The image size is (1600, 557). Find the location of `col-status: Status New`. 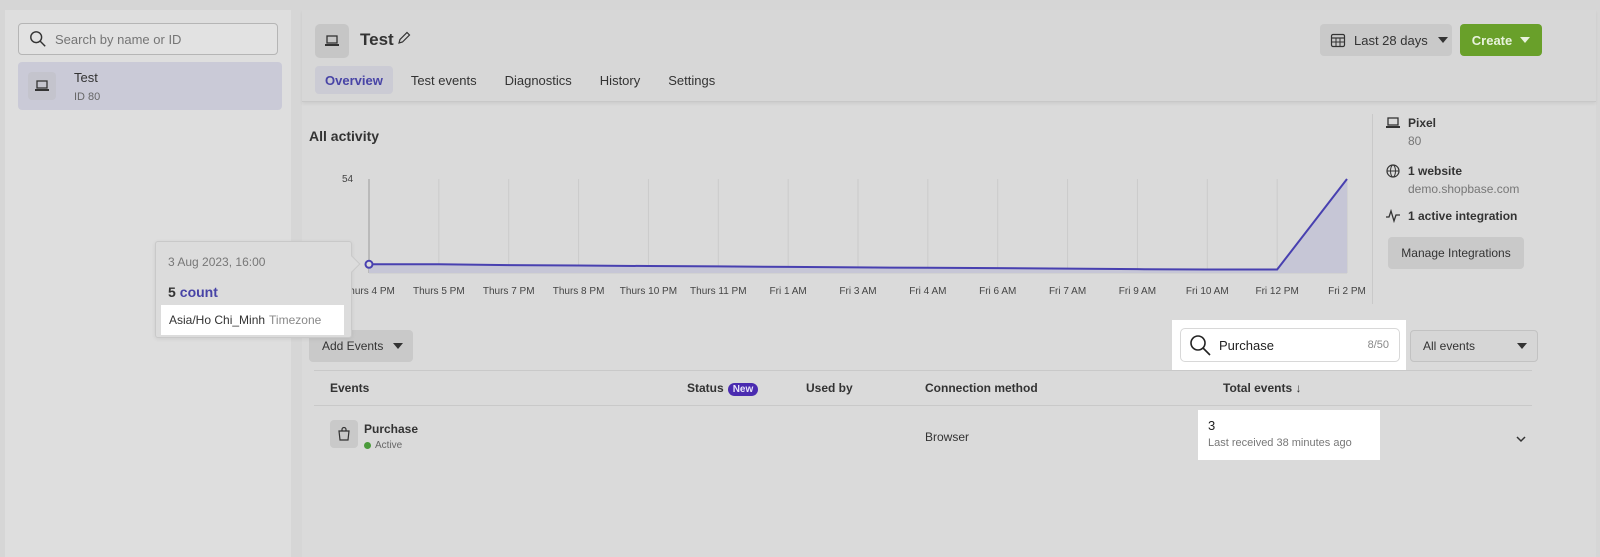

col-status: Status New is located at coordinates (723, 388).